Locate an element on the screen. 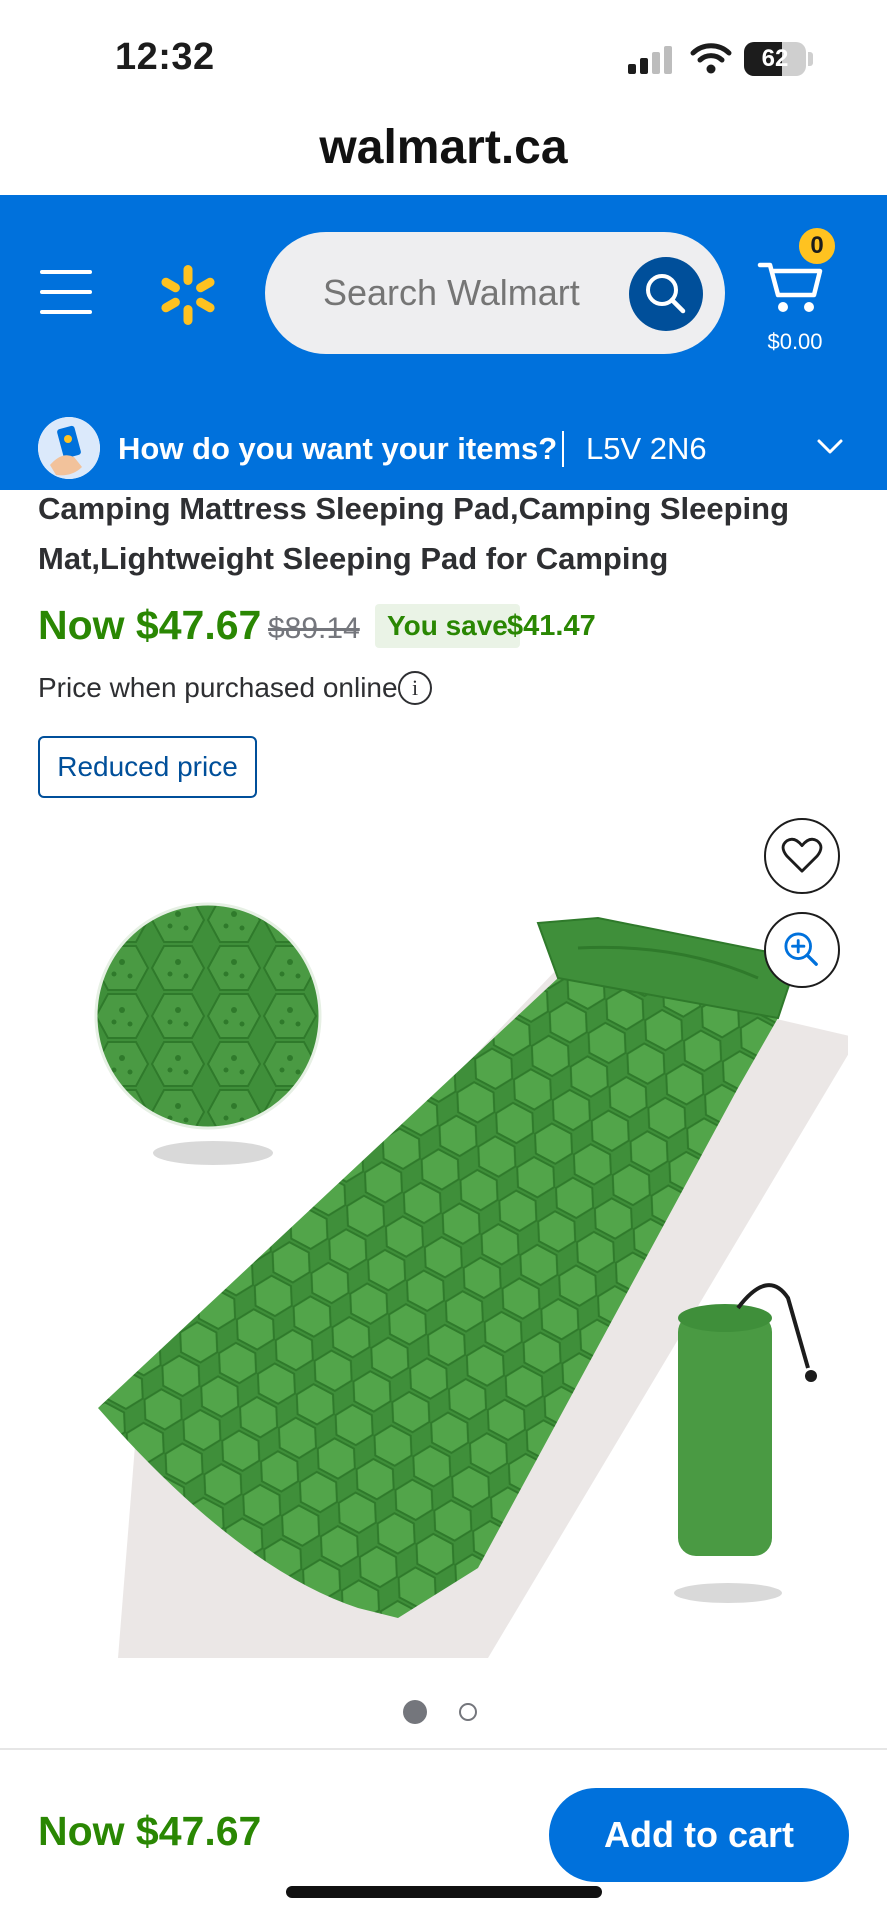 This screenshot has width=887, height=1920. price-now: Now $47.67 is located at coordinates (150, 625).